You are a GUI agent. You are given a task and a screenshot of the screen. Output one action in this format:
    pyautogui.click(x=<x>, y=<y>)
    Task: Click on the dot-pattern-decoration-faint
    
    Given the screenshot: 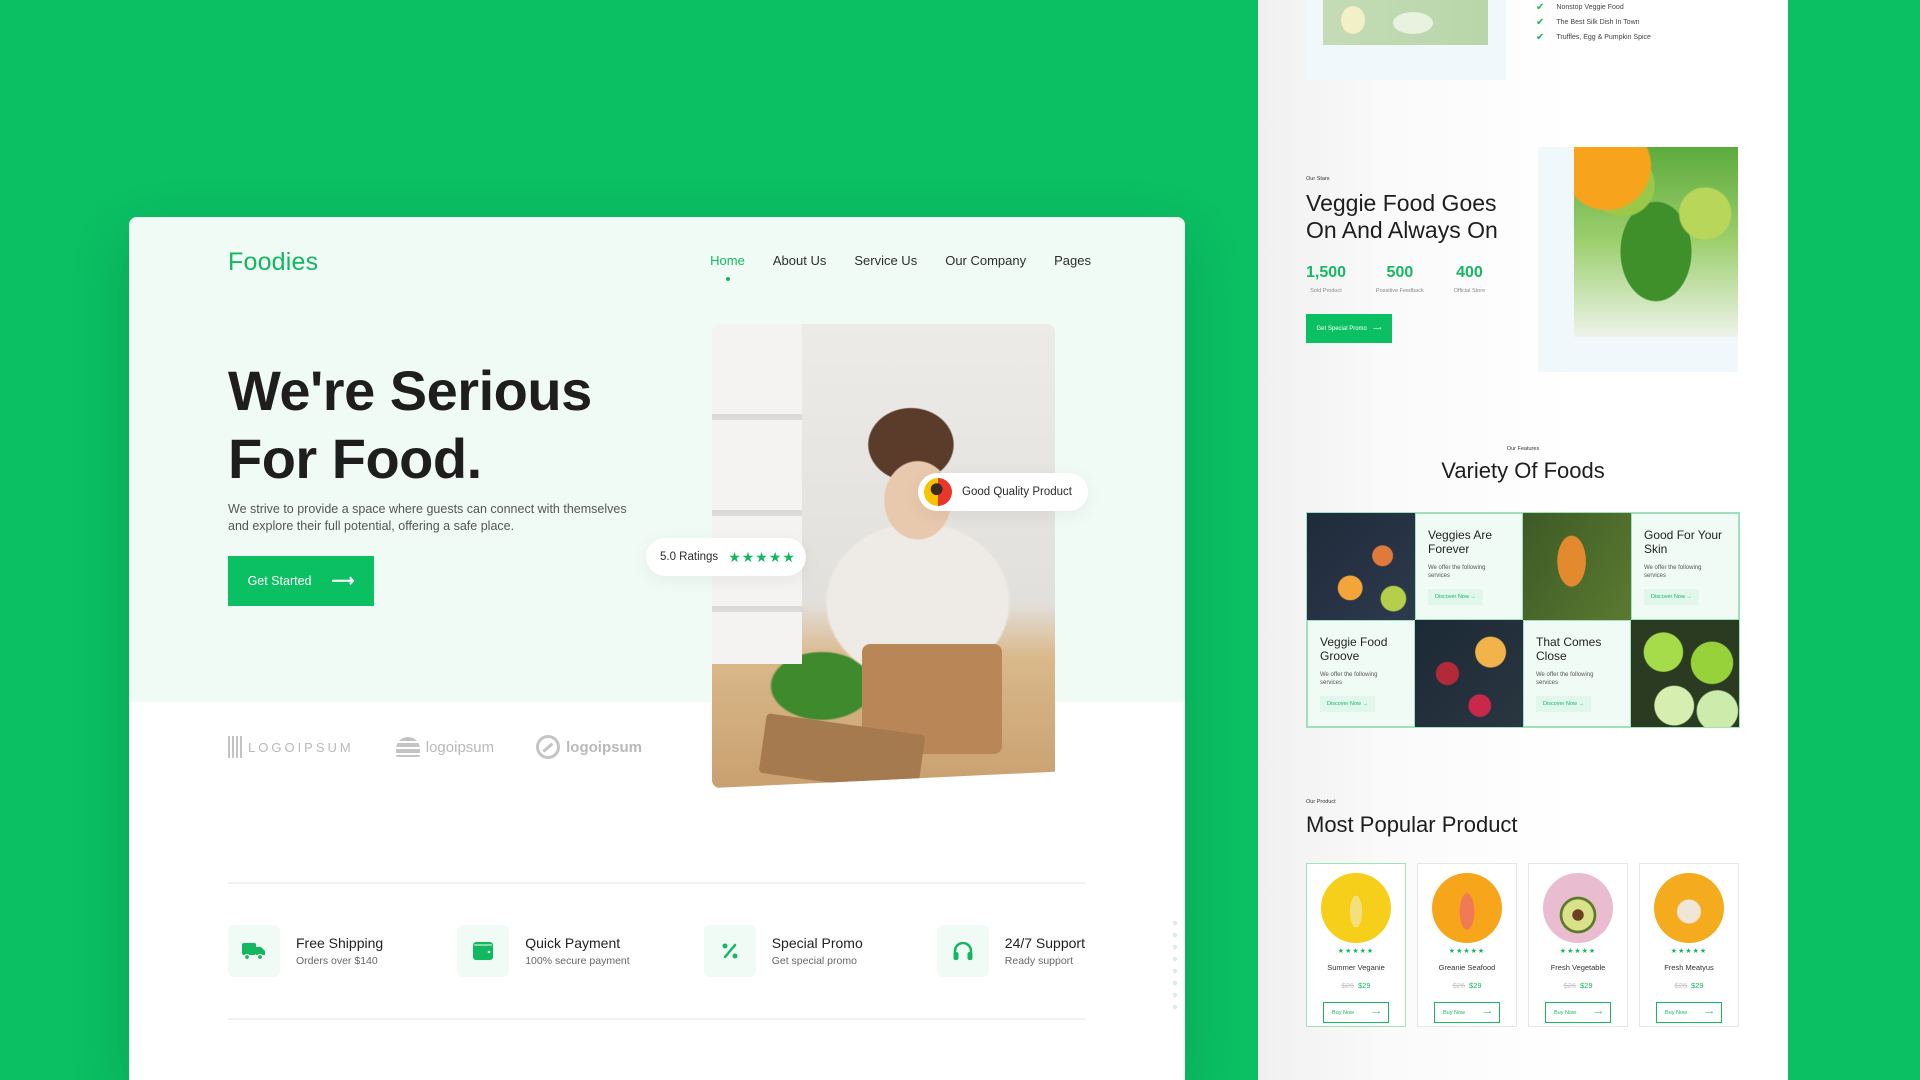 What is the action you would take?
    pyautogui.click(x=1177, y=967)
    